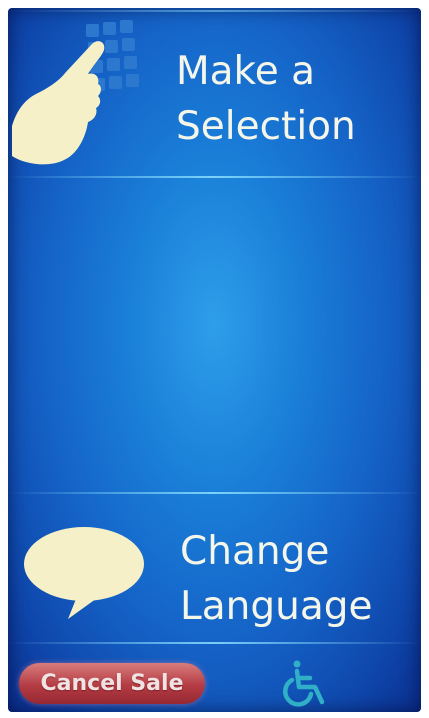 Image resolution: width=429 pixels, height=718 pixels. What do you see at coordinates (276, 606) in the screenshot?
I see `change-language-line-2: Language` at bounding box center [276, 606].